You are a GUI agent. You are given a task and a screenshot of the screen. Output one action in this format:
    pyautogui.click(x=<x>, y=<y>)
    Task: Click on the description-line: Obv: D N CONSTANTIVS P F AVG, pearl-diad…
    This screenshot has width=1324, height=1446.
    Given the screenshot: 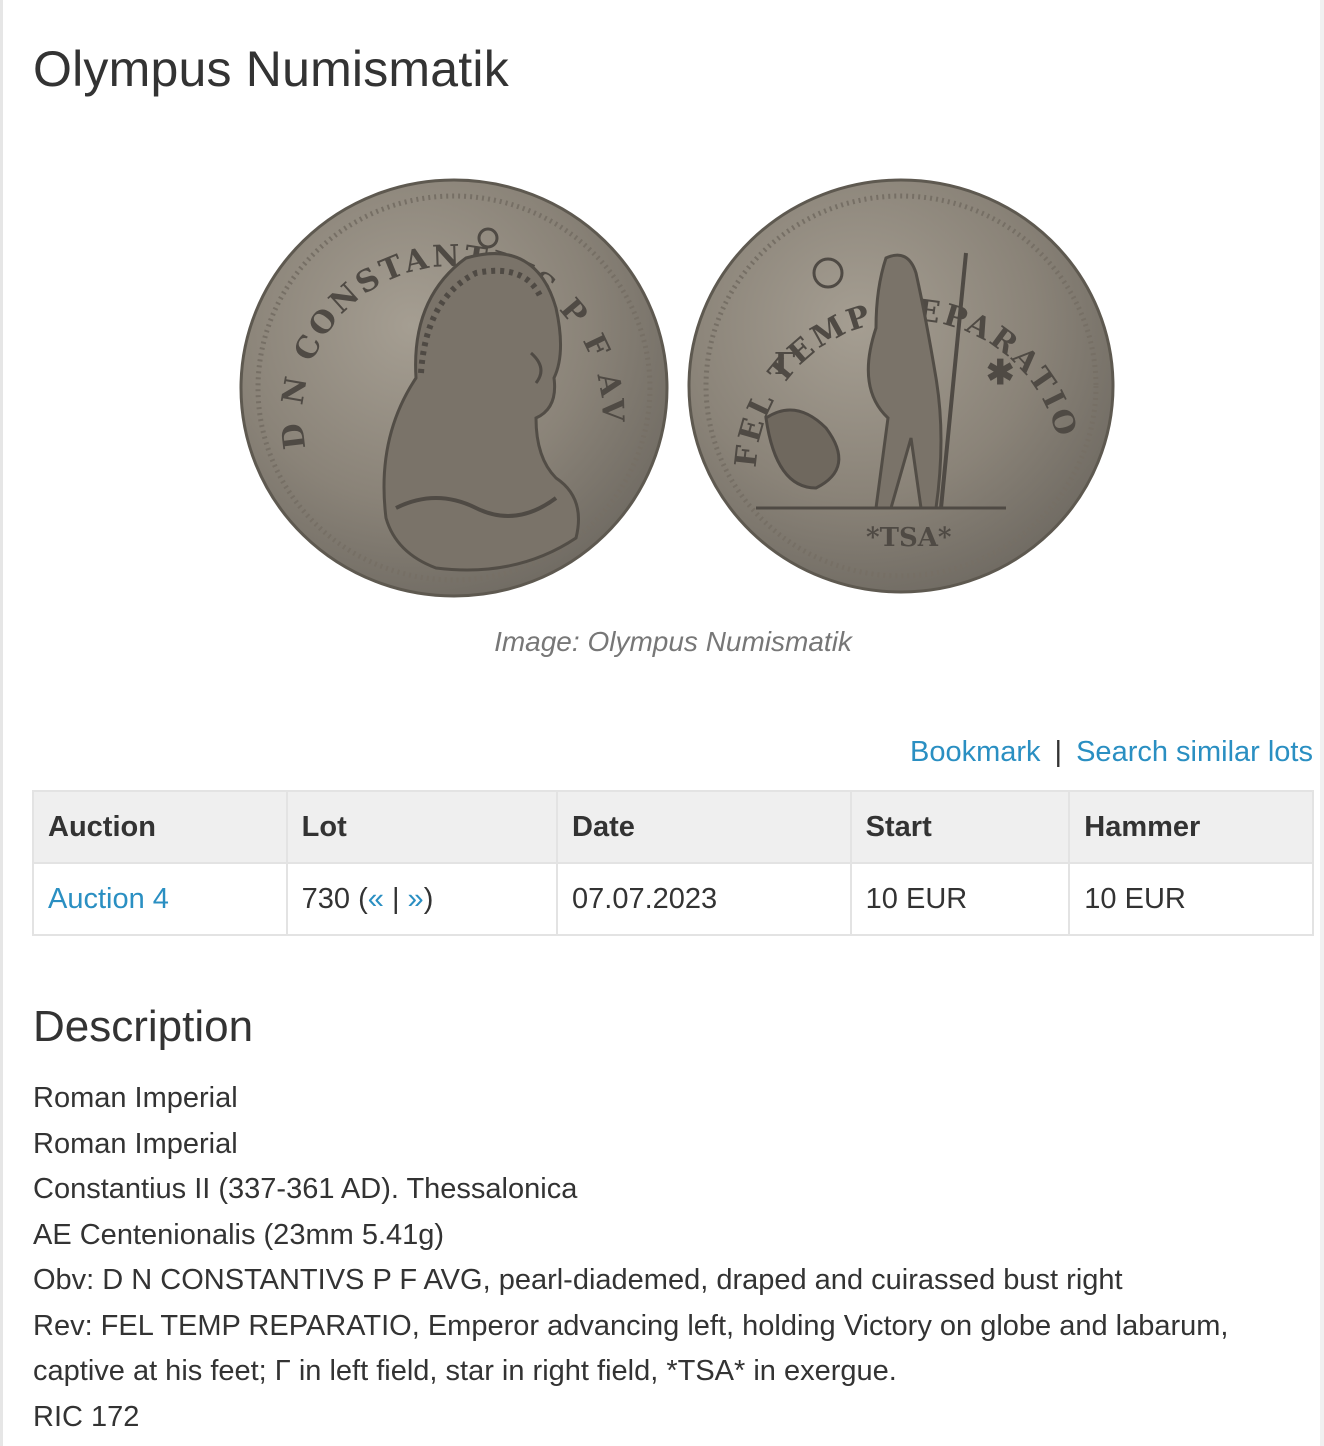 What is the action you would take?
    pyautogui.click(x=578, y=1280)
    